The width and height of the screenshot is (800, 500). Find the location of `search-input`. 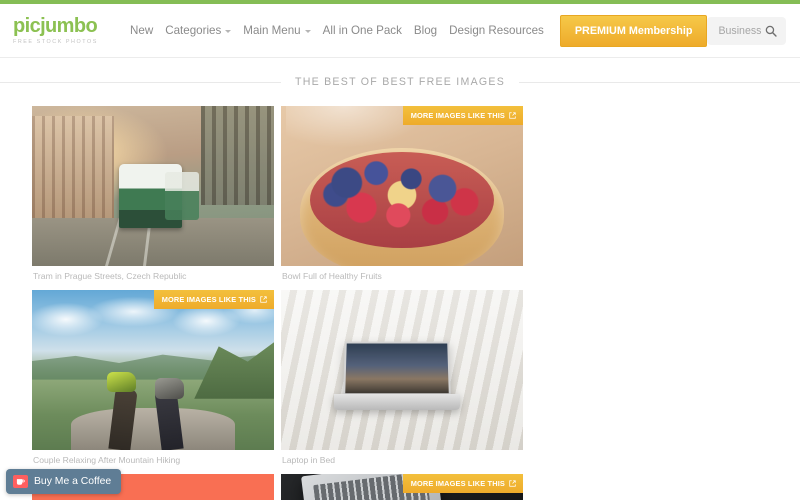

search-input is located at coordinates (739, 30).